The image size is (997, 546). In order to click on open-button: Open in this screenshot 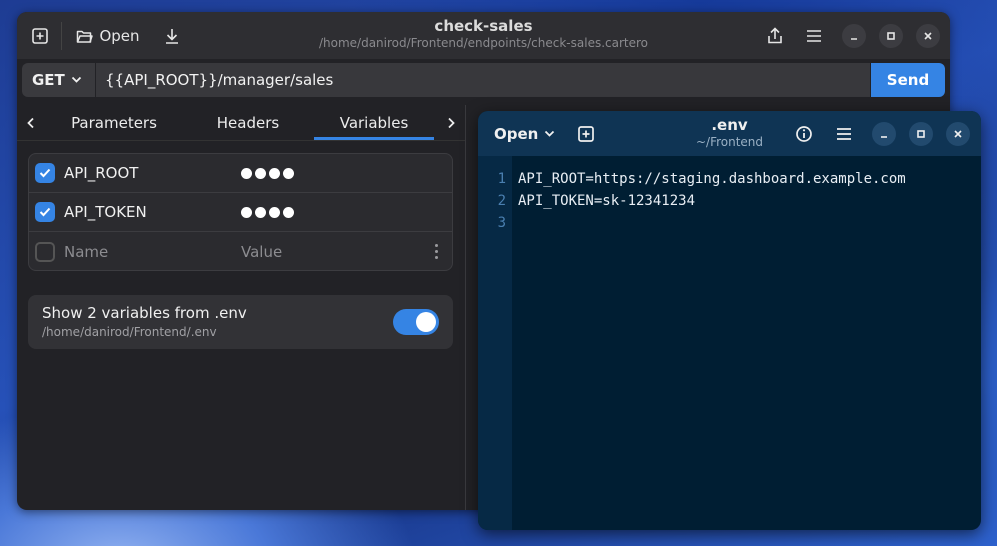, I will do `click(108, 36)`.